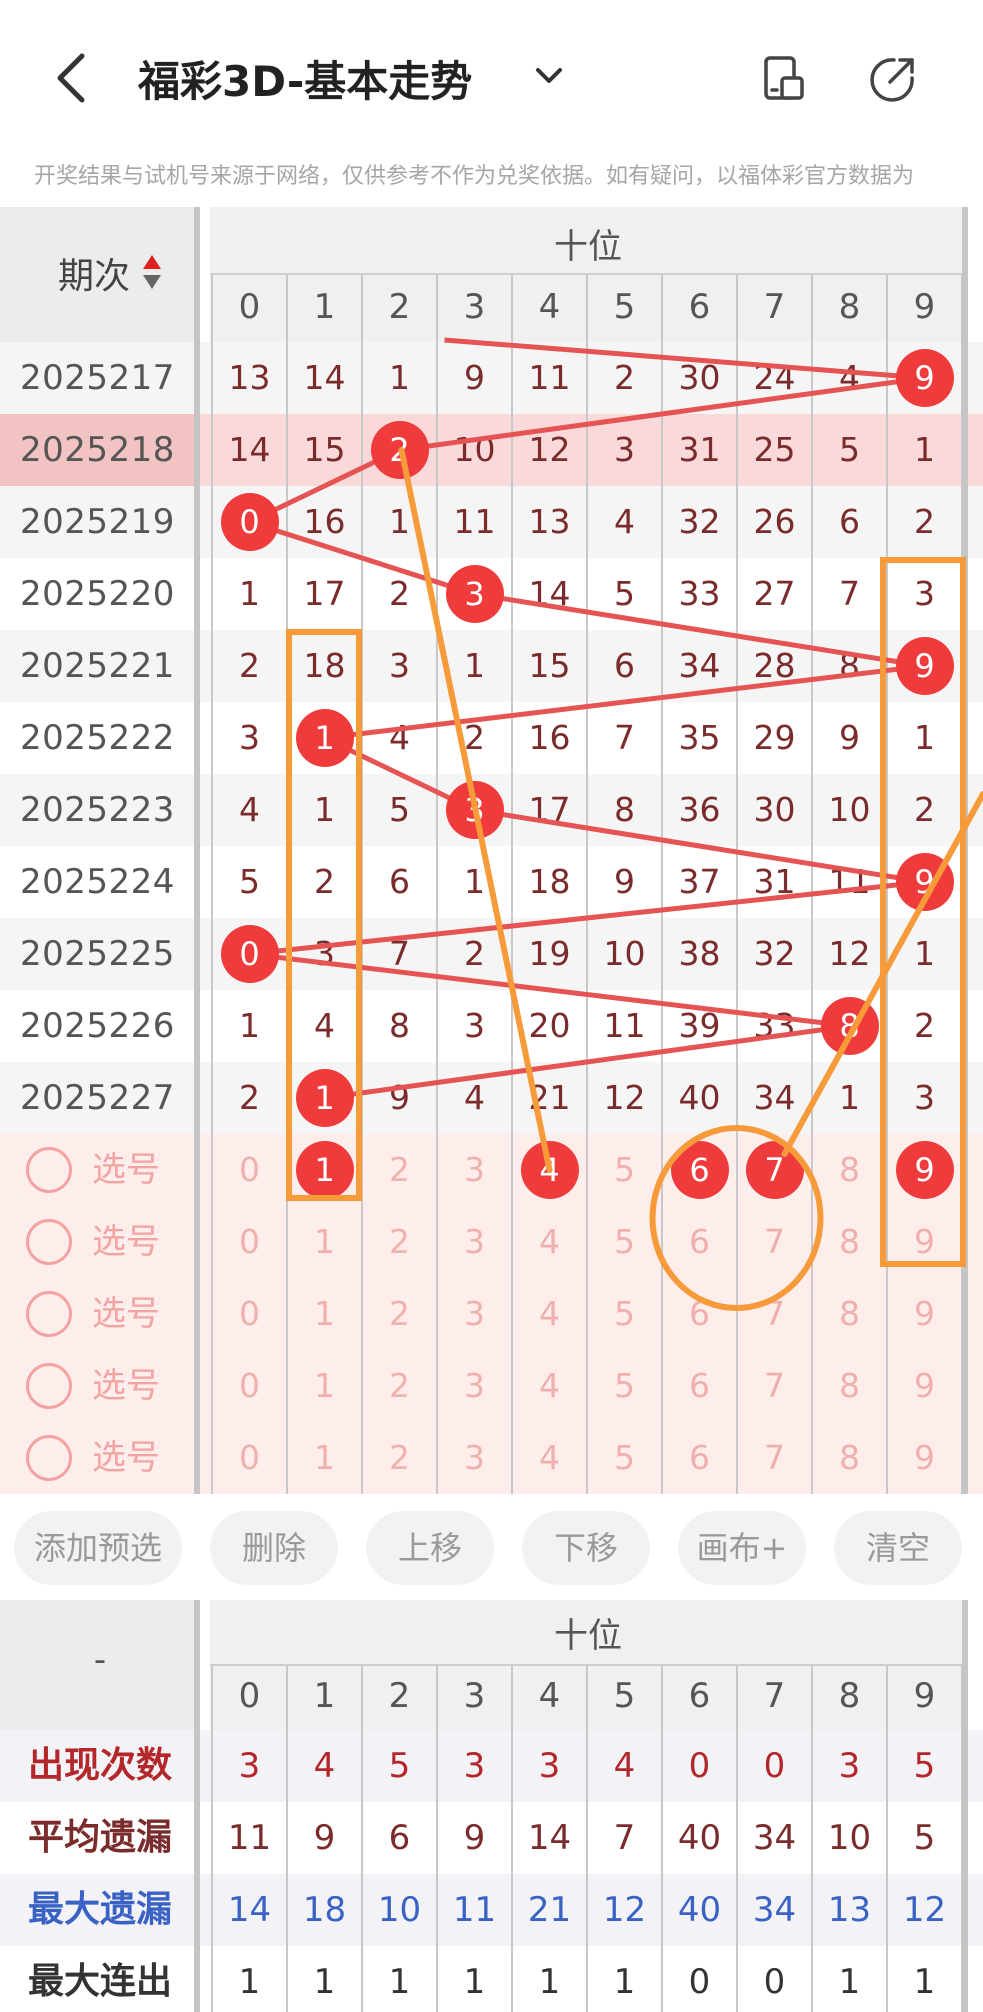 The width and height of the screenshot is (983, 2012). Describe the element at coordinates (549, 75) in the screenshot. I see `chevron-down-icon` at that location.